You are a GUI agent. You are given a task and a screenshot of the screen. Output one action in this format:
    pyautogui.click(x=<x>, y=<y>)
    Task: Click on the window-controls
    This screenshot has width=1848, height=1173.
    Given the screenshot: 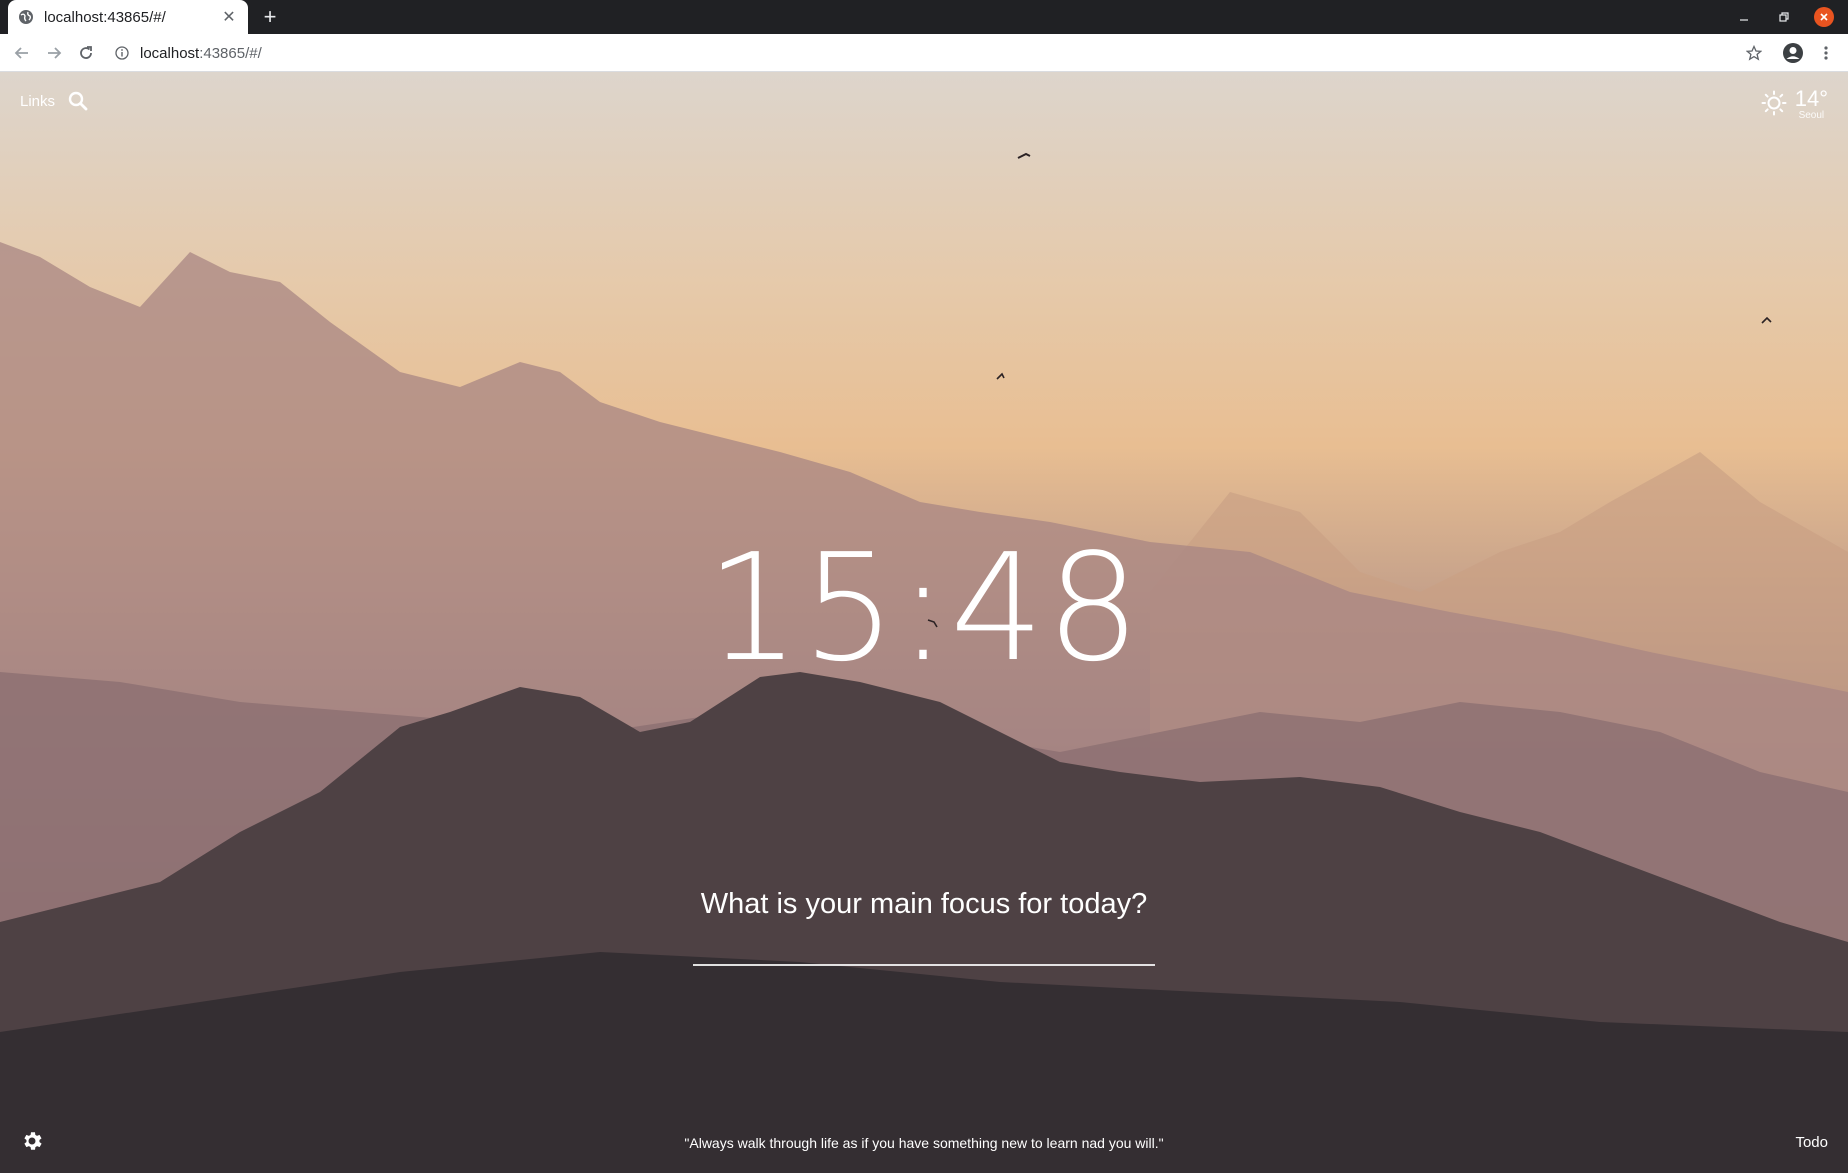 What is the action you would take?
    pyautogui.click(x=1784, y=17)
    